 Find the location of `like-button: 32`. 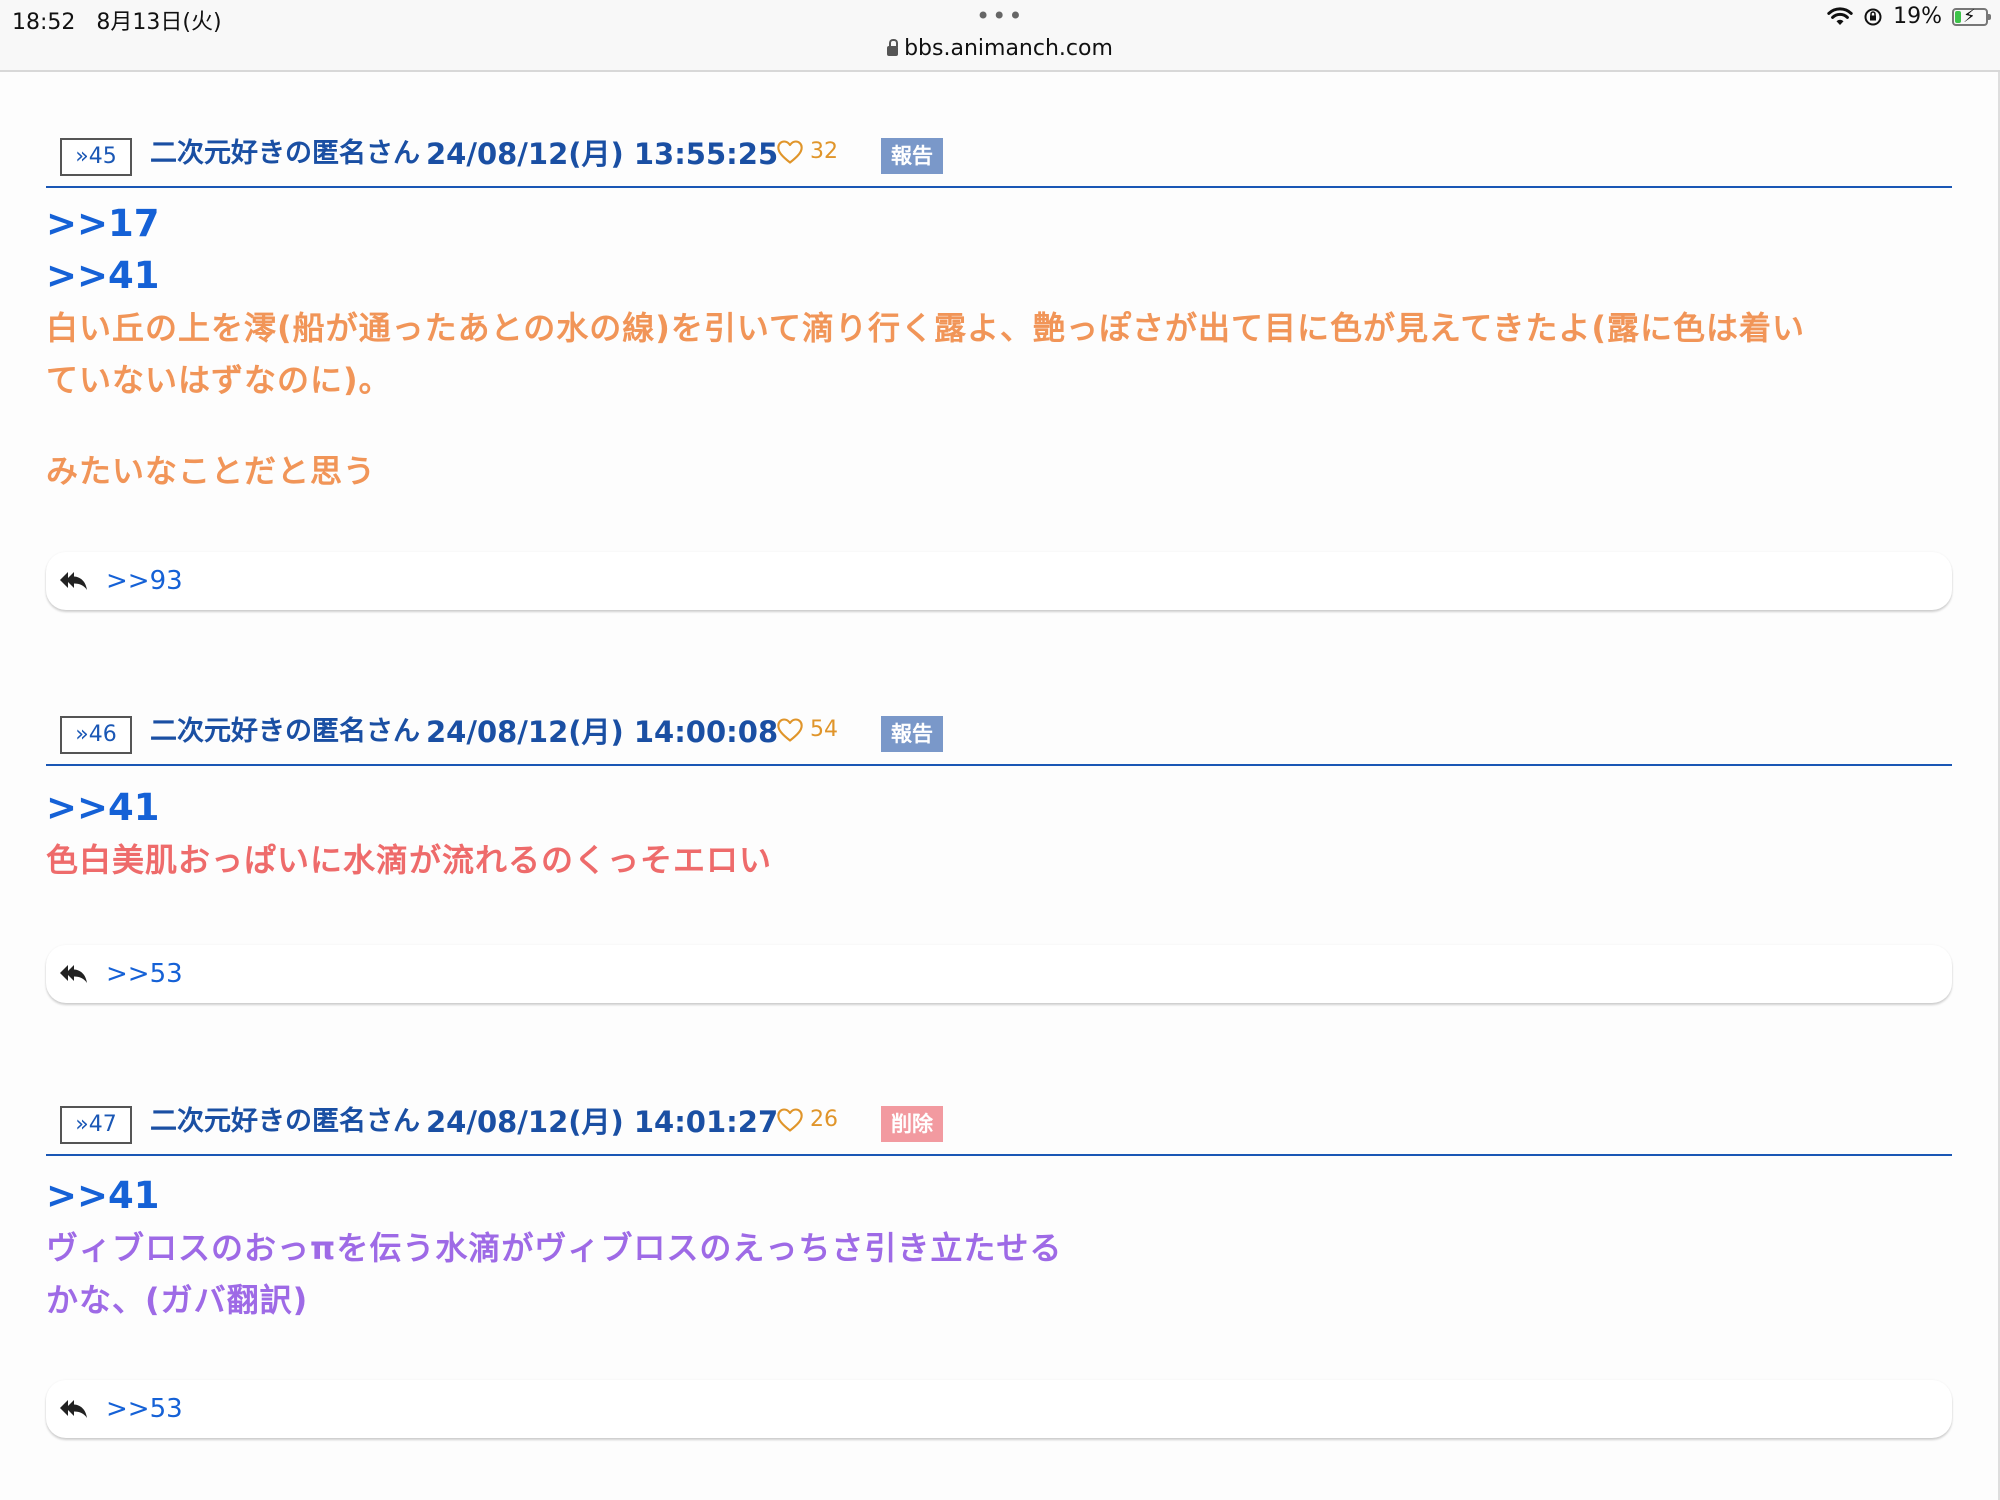

like-button: 32 is located at coordinates (807, 152).